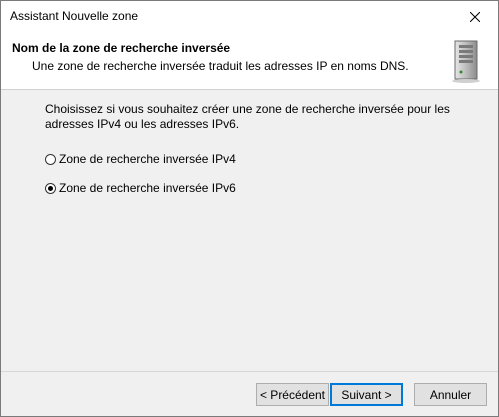  I want to click on window-title: Assistant Nouvelle zone, so click(74, 16).